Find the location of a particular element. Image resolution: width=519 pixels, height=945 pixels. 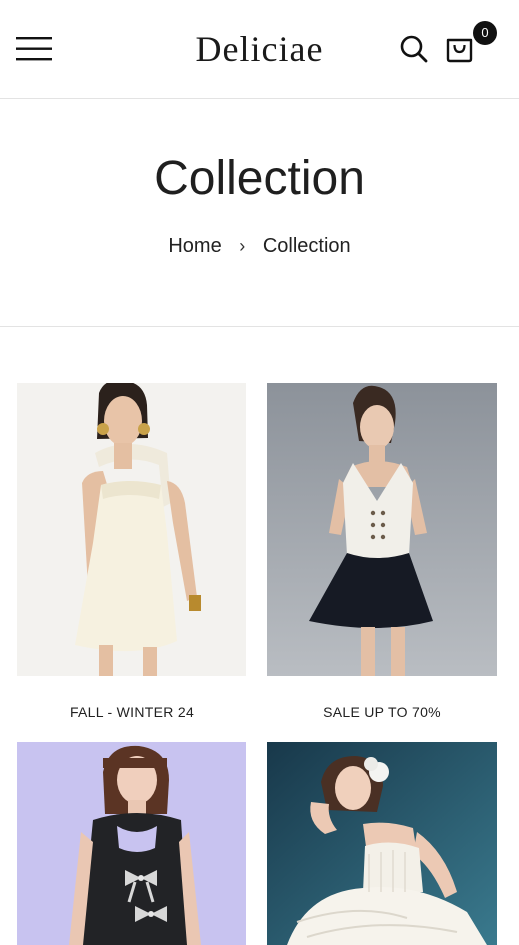

collection-tile-fall-winter is located at coordinates (131, 529).